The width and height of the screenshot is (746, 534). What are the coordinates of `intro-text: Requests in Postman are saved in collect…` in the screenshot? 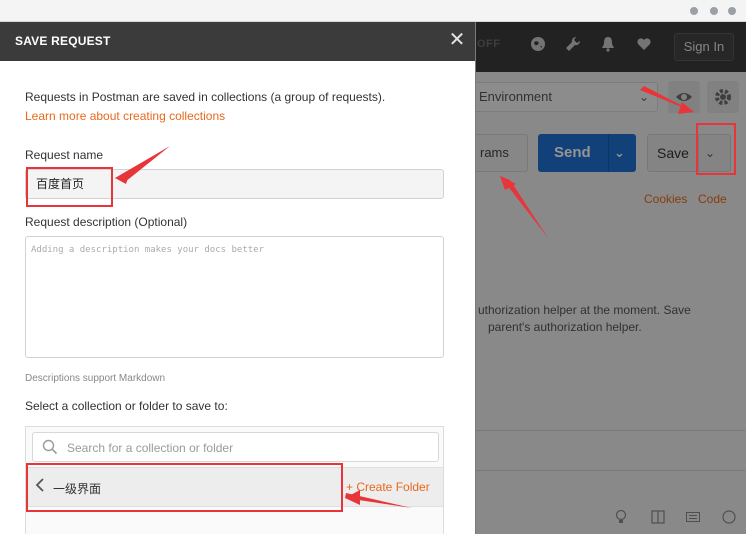 It's located at (205, 97).